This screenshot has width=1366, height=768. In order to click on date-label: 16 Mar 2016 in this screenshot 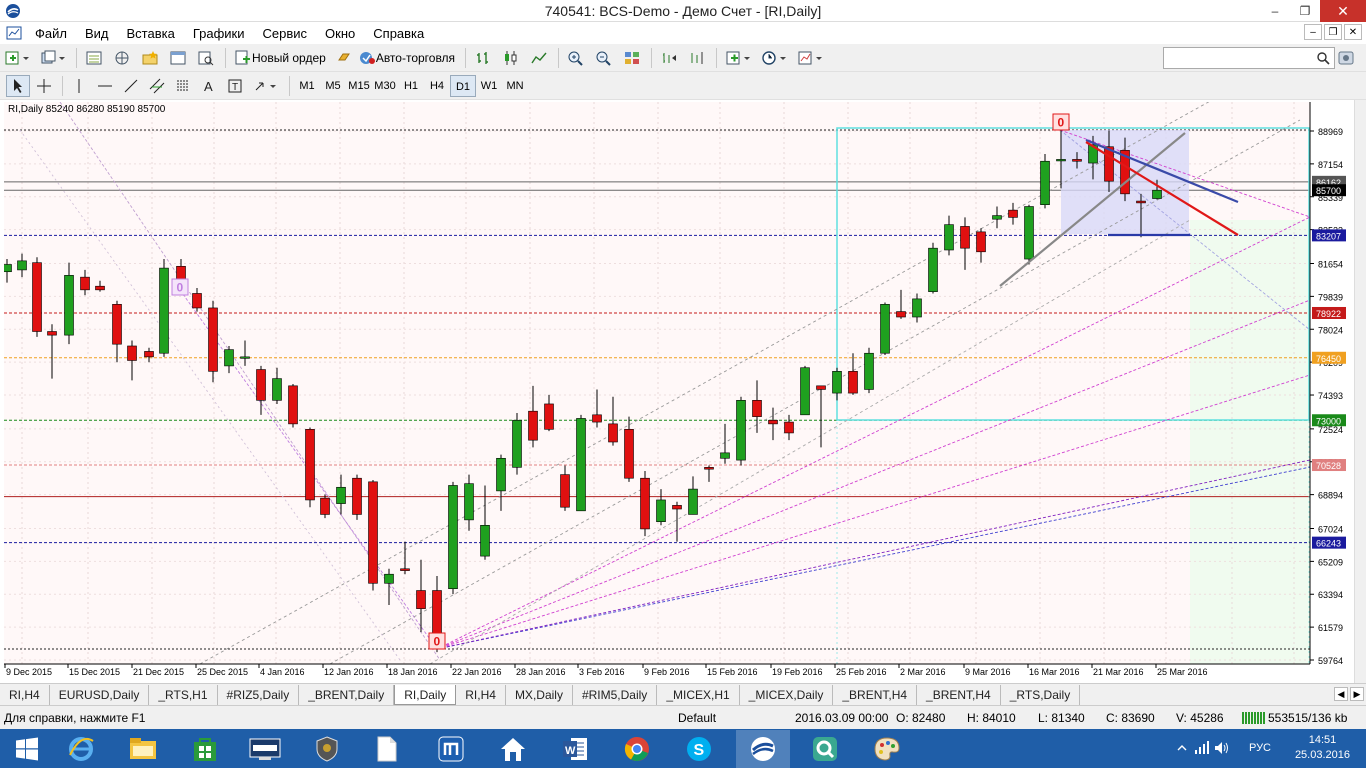, I will do `click(1054, 672)`.